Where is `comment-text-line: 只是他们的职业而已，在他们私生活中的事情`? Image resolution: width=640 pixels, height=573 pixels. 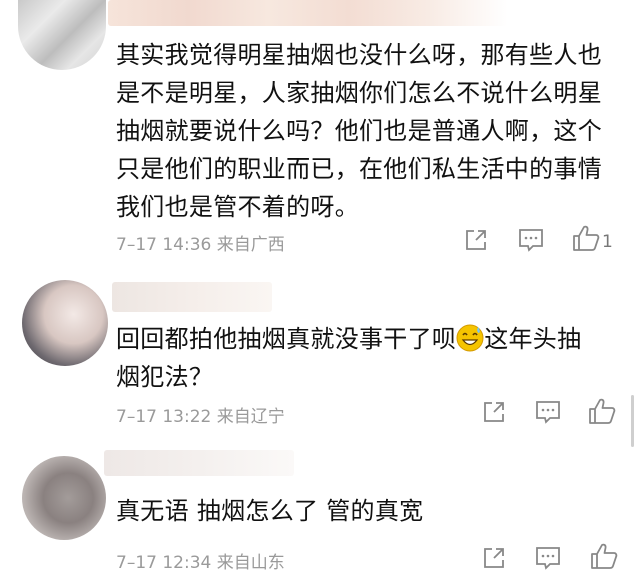 comment-text-line: 只是他们的职业而已，在他们私生活中的事情 is located at coordinates (359, 169).